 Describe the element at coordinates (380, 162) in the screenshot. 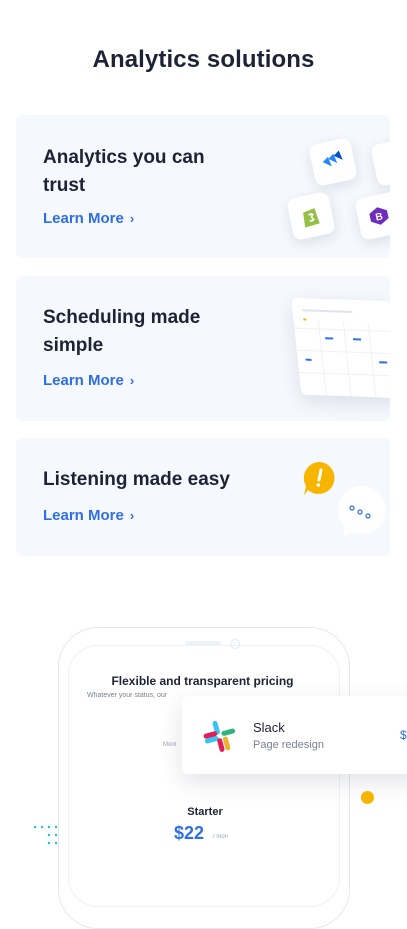

I see `app-tile-icon` at that location.